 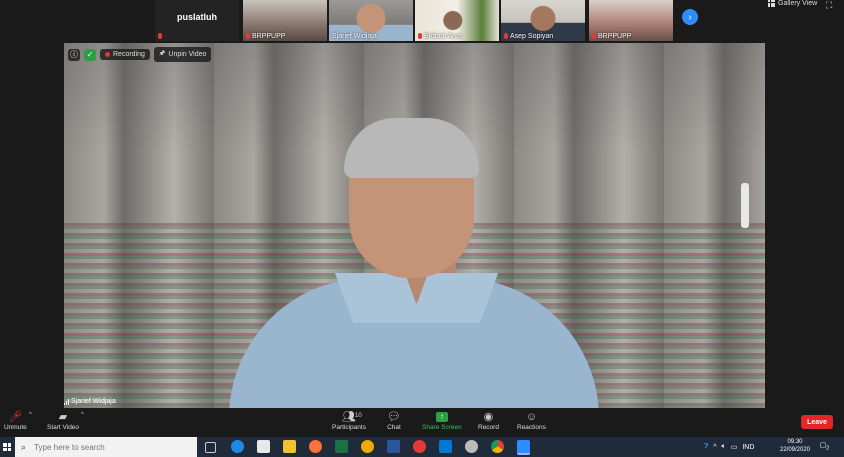 What do you see at coordinates (488, 417) in the screenshot?
I see `record-icon: ◉` at bounding box center [488, 417].